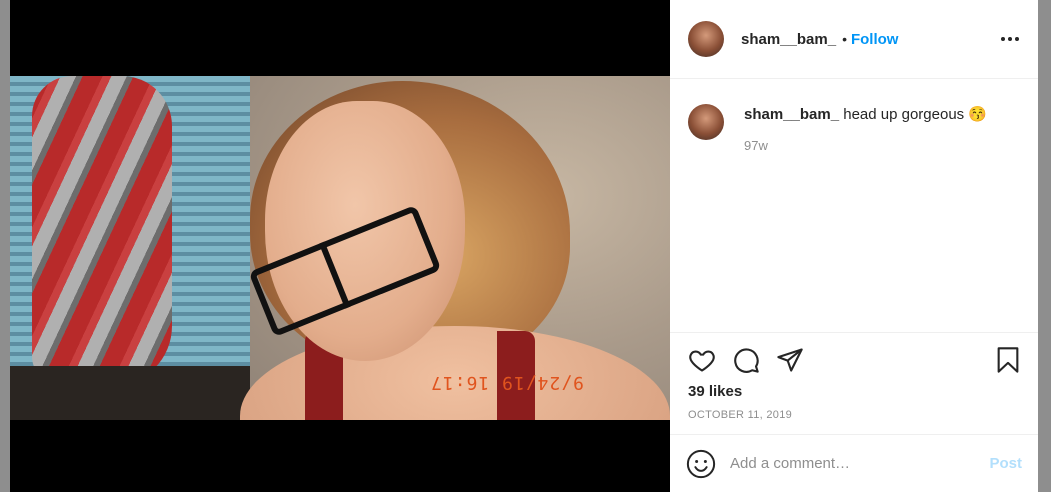 The image size is (1051, 492). Describe the element at coordinates (746, 360) in the screenshot. I see `comment-icon` at that location.